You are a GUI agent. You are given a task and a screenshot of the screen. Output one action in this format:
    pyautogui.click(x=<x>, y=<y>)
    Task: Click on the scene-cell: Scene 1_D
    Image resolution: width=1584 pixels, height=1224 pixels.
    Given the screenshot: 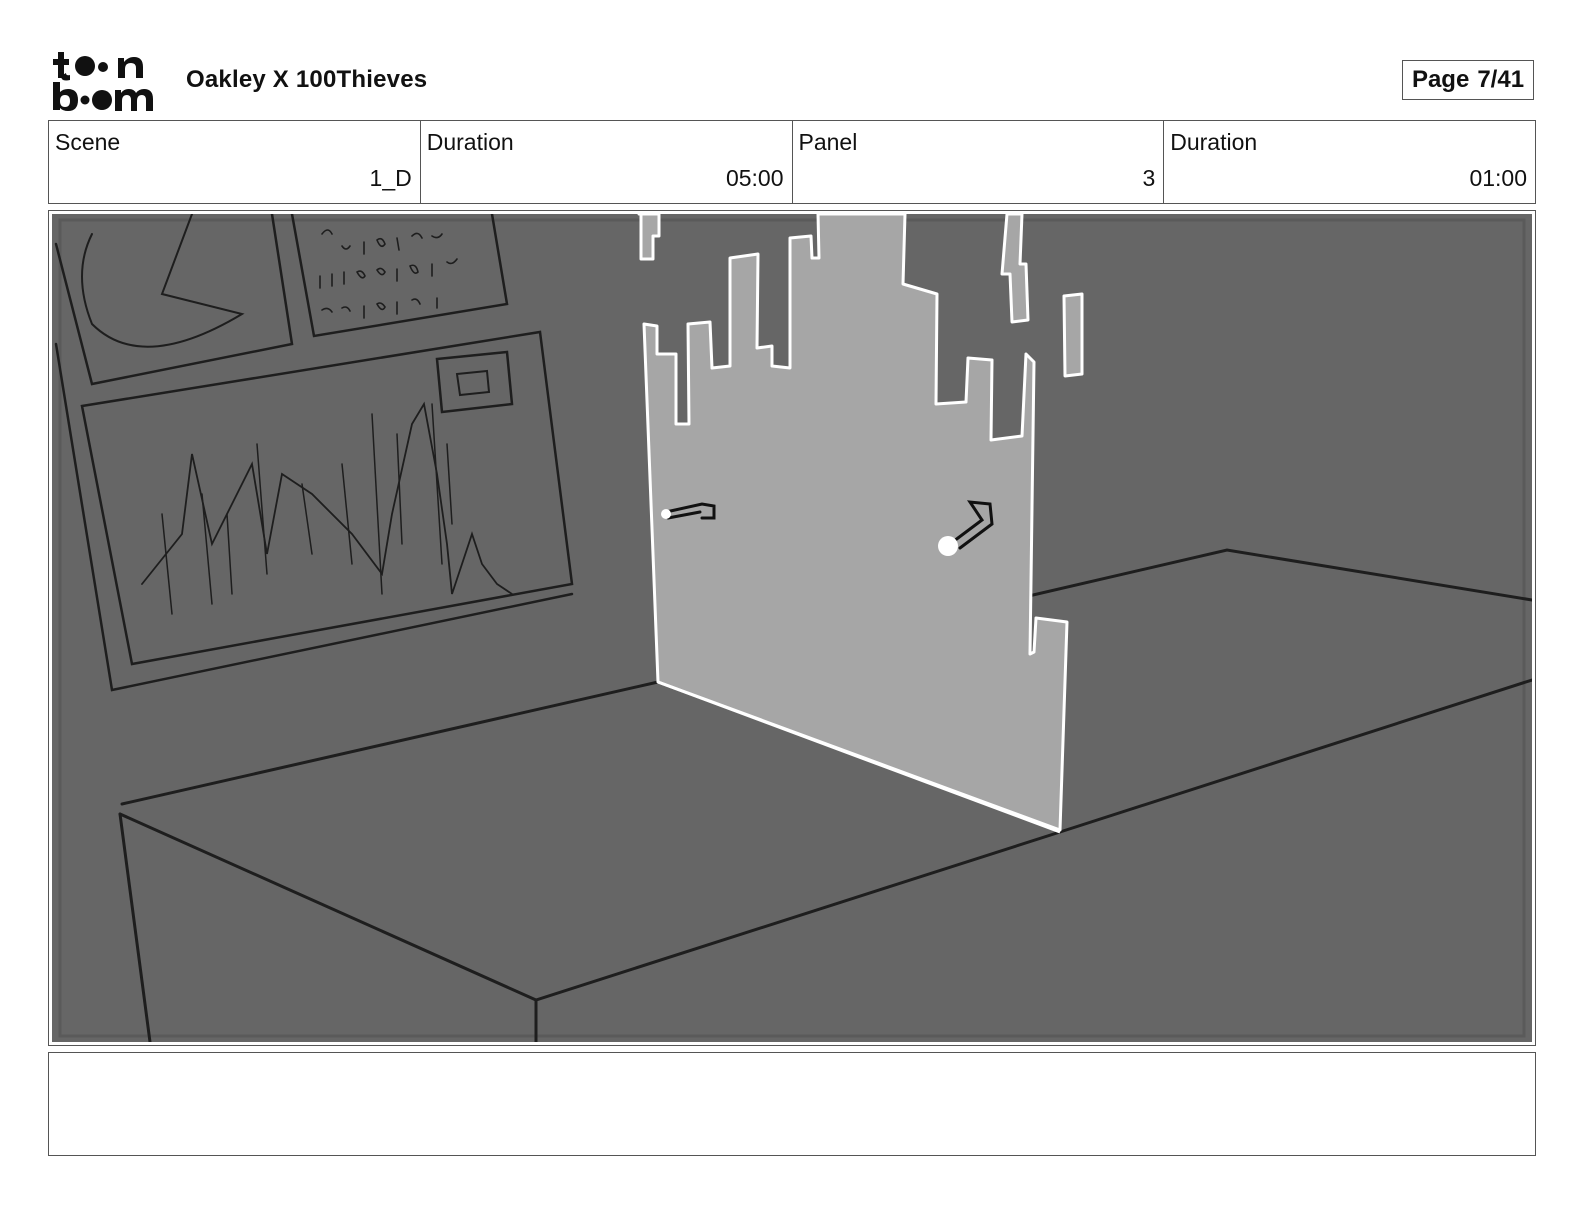 What is the action you would take?
    pyautogui.click(x=235, y=162)
    